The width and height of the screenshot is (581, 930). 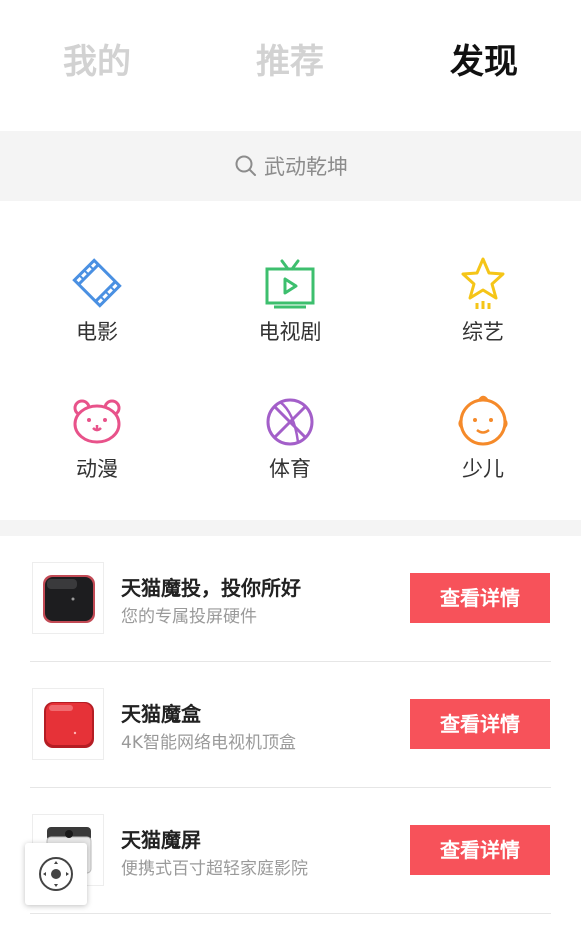 I want to click on search-placeholder: 武动乾坤, so click(x=306, y=167).